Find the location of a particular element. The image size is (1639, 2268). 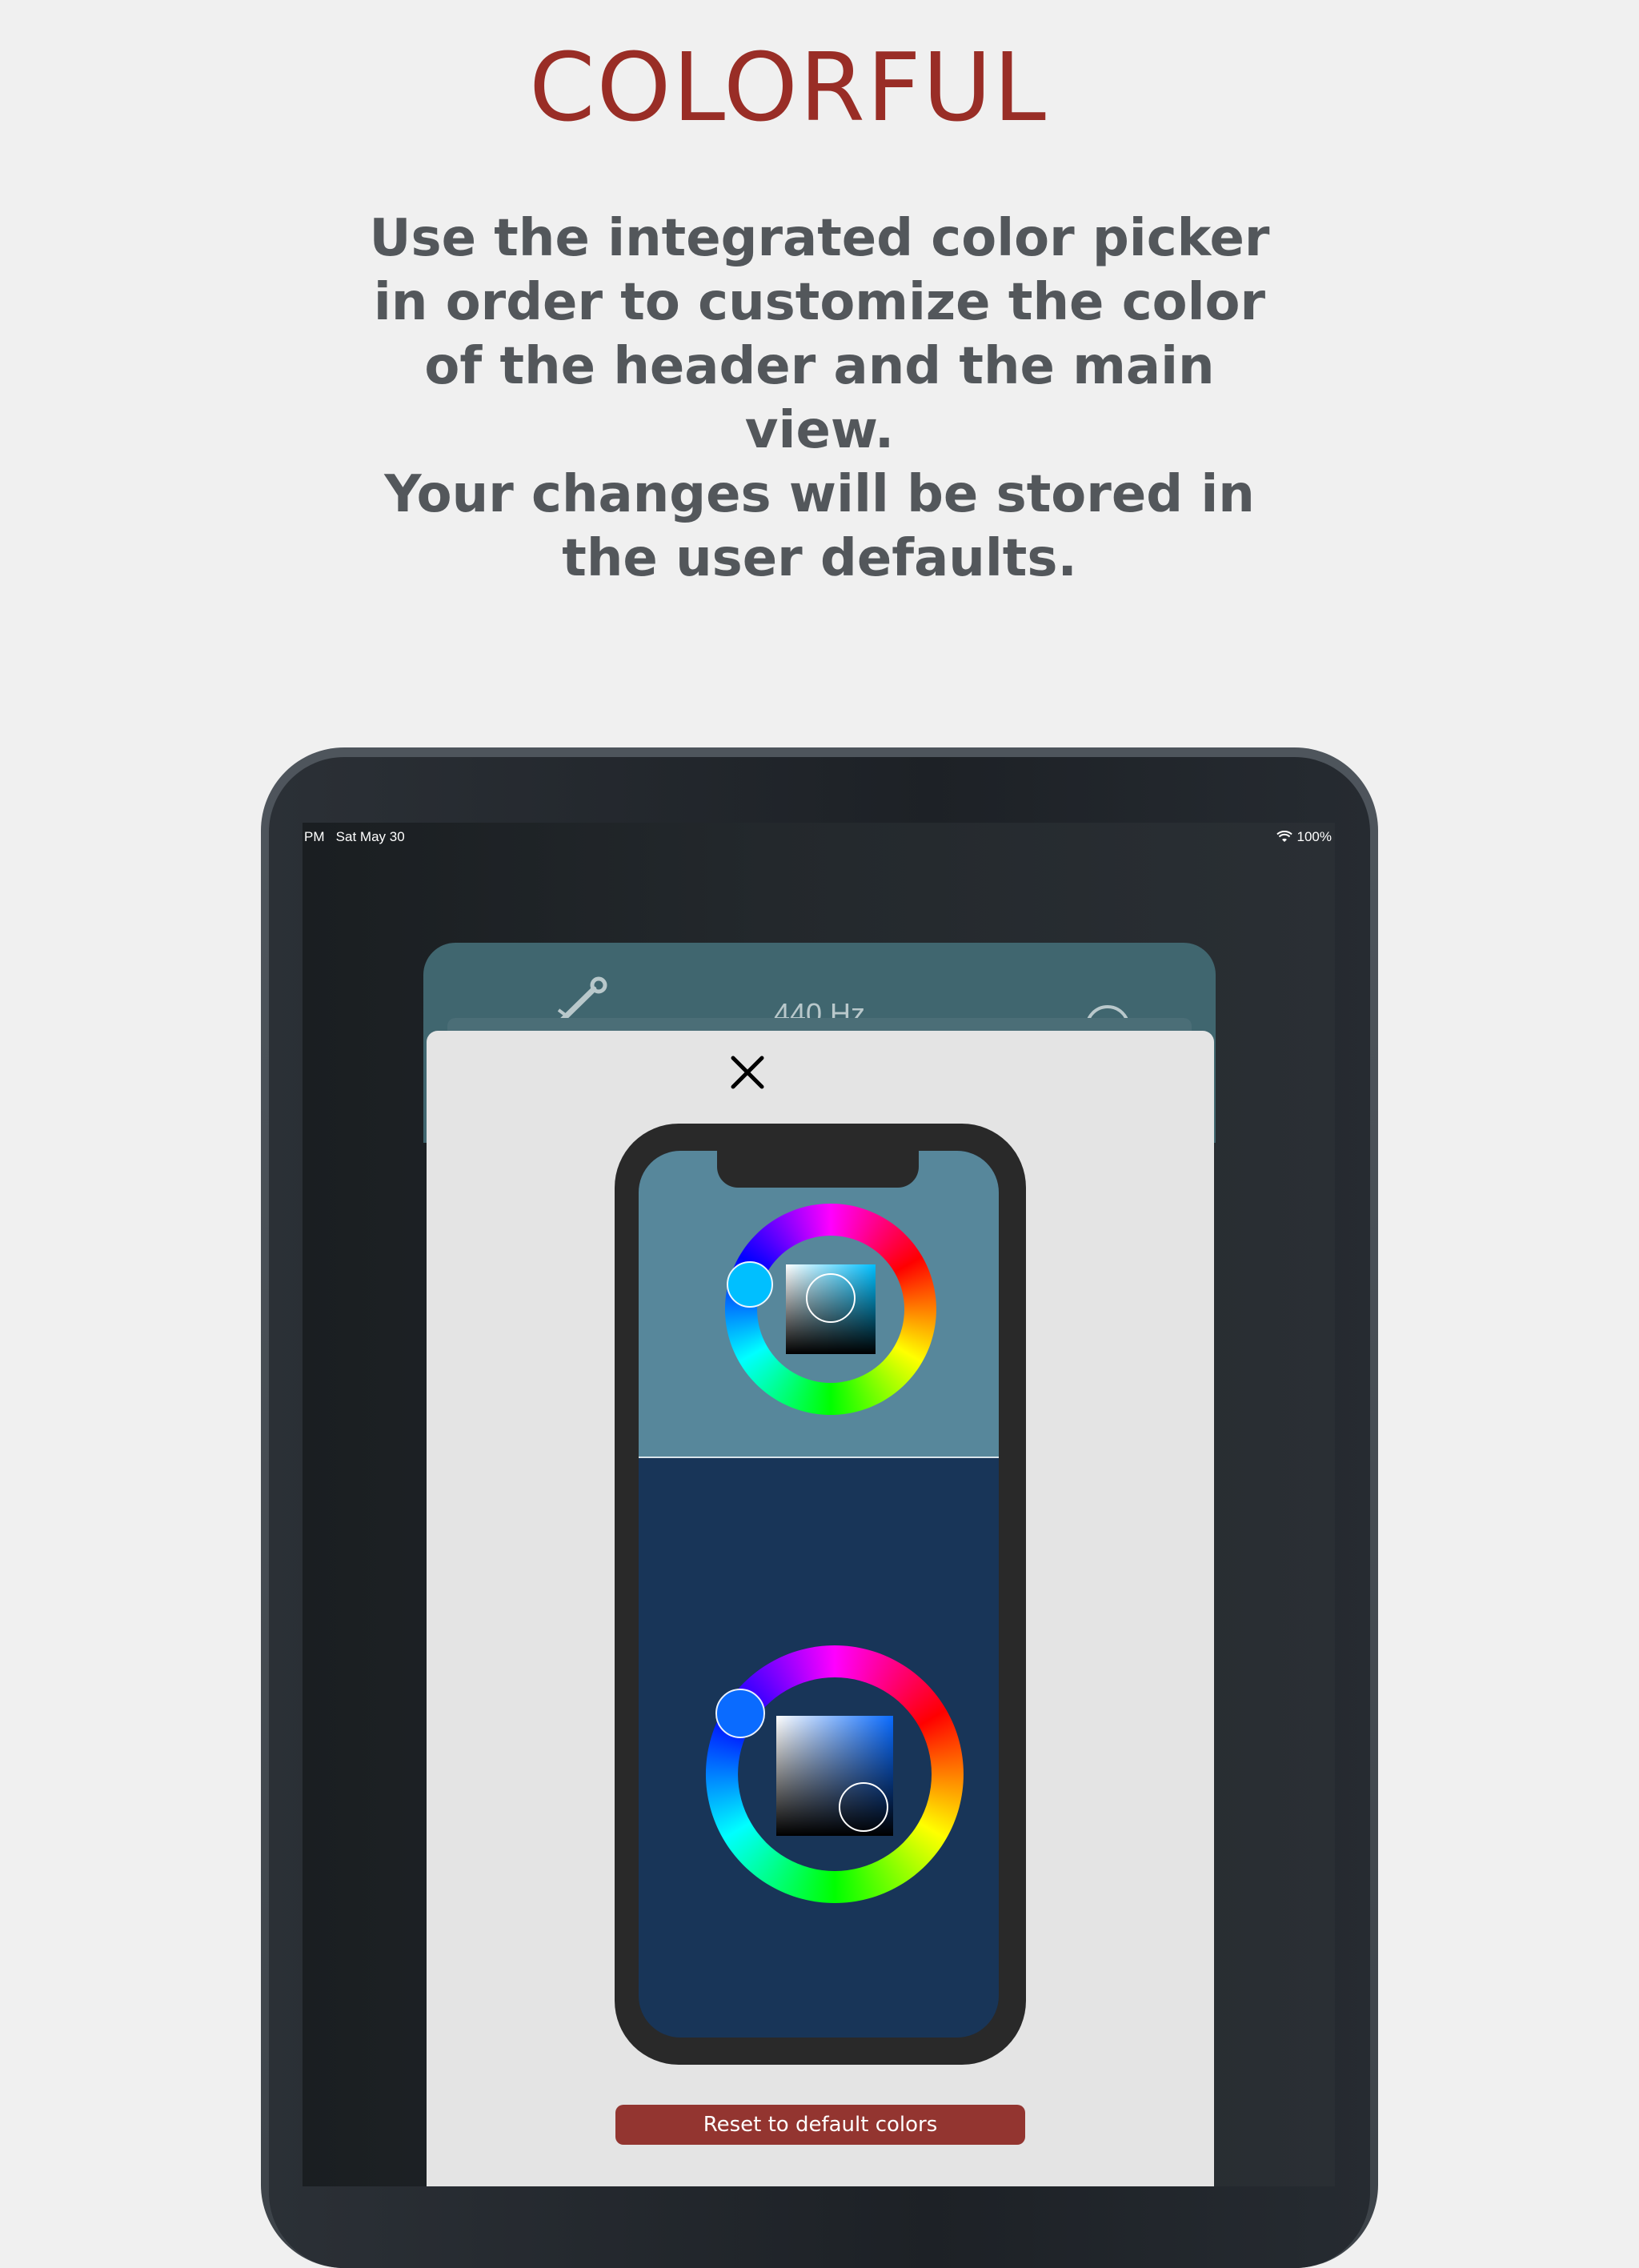

main-color-wheel is located at coordinates (835, 1774).